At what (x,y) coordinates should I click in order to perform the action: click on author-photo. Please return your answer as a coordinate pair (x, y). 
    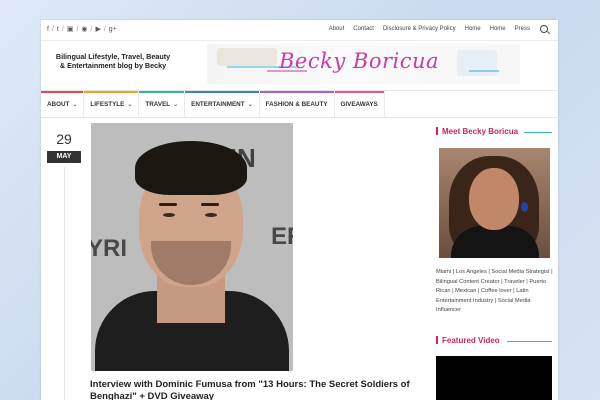
    Looking at the image, I should click on (494, 203).